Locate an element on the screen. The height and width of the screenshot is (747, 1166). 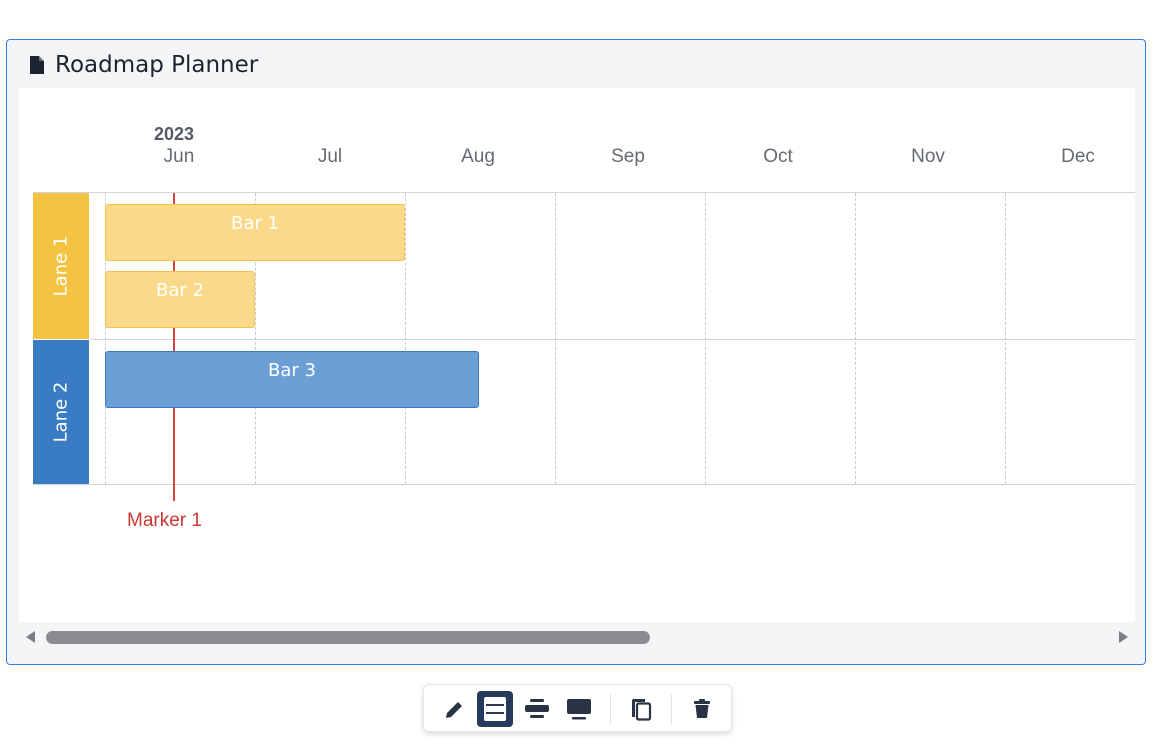
medium-view-button is located at coordinates (537, 709).